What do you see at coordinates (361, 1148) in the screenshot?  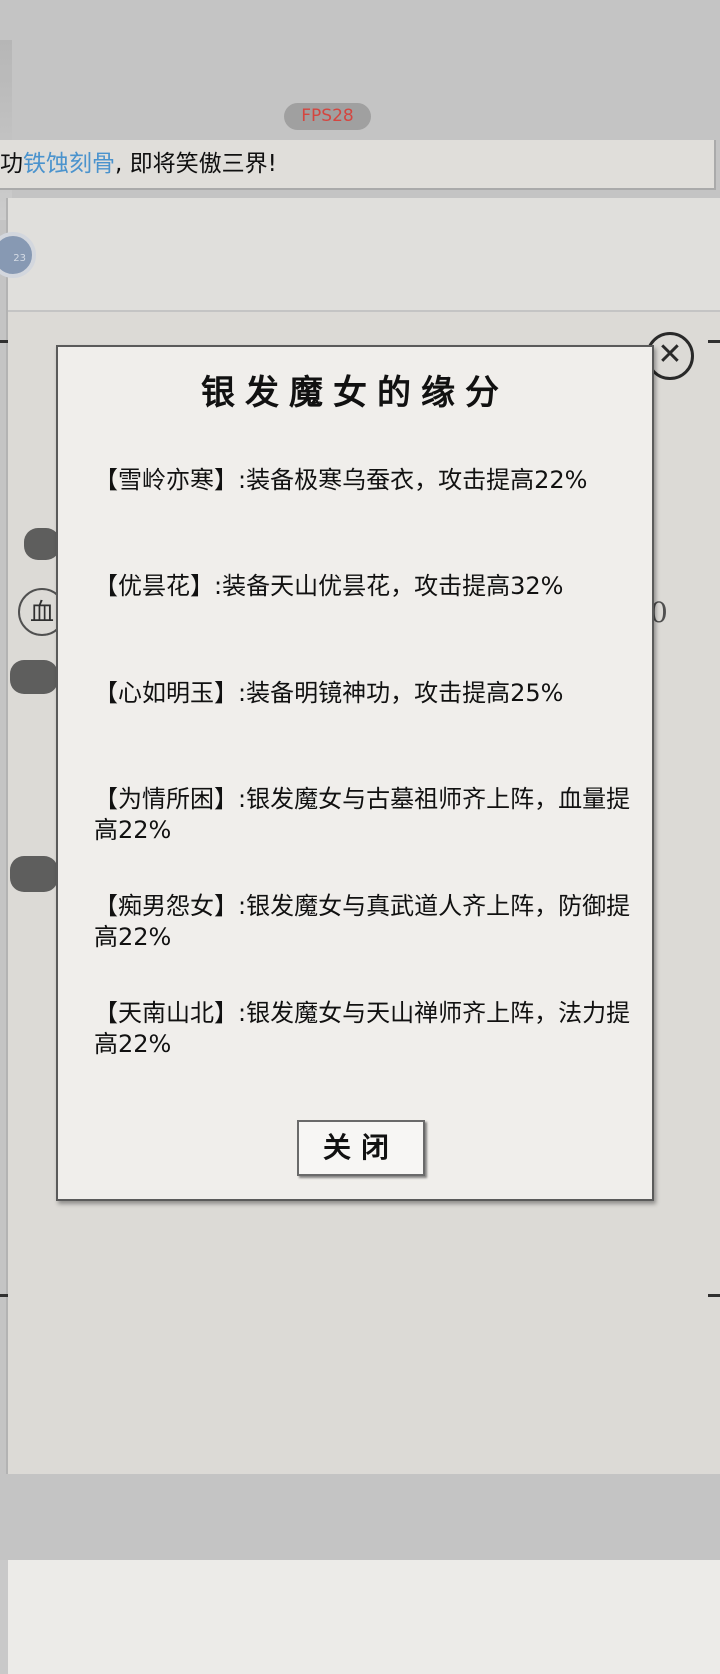 I see `close-button: 关闭` at bounding box center [361, 1148].